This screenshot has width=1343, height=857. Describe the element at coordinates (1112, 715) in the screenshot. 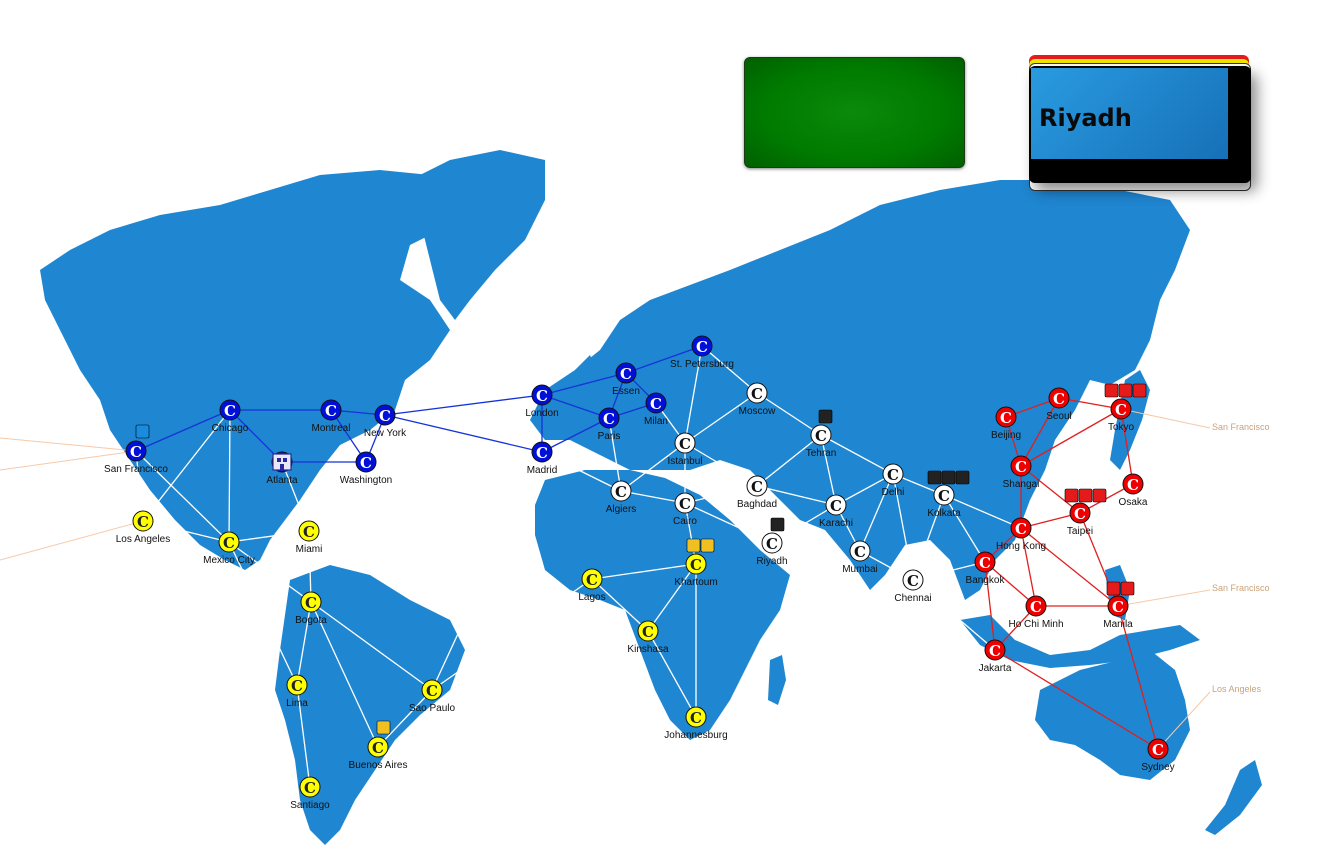

I see `australia-landmass` at that location.